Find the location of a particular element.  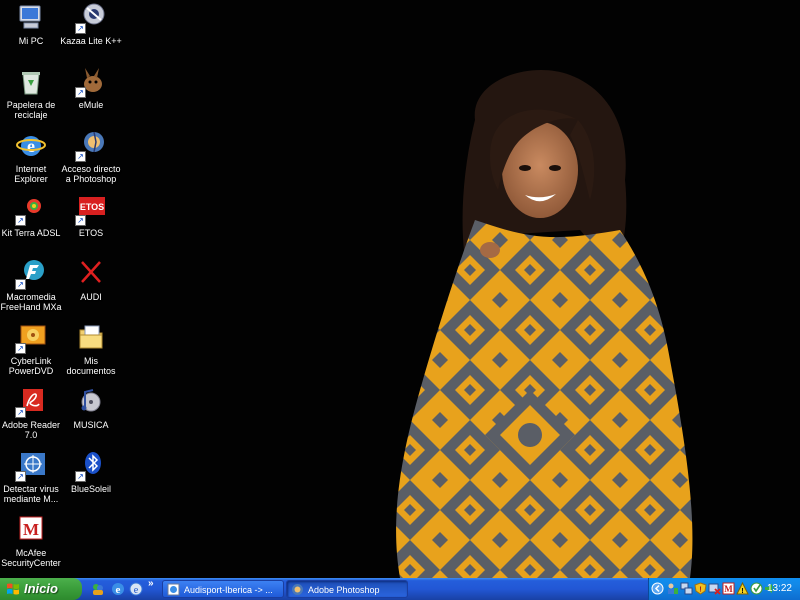

mcafee-icon: M is located at coordinates (31, 530).